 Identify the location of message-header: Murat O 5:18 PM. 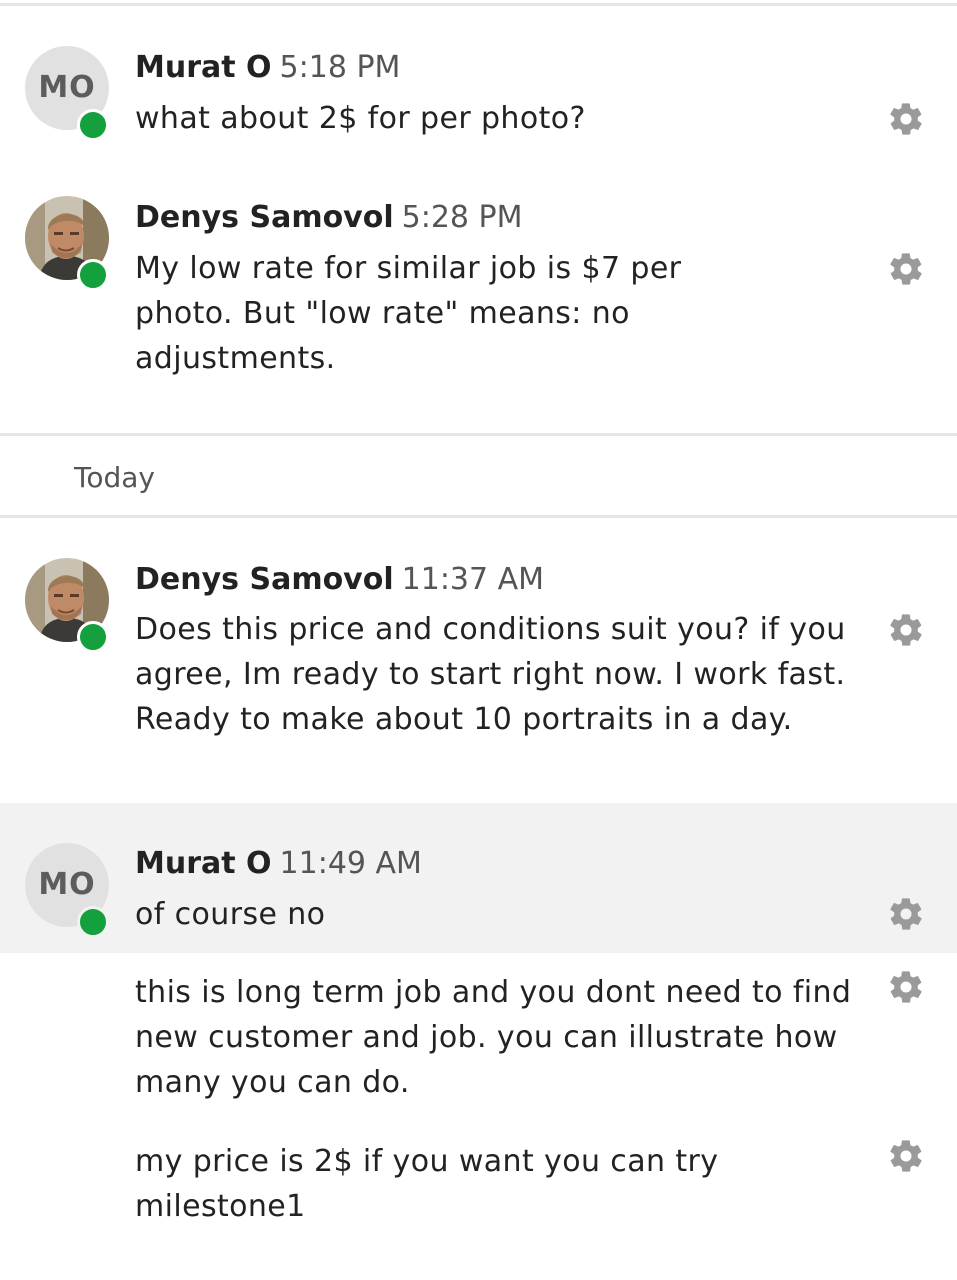
(267, 68).